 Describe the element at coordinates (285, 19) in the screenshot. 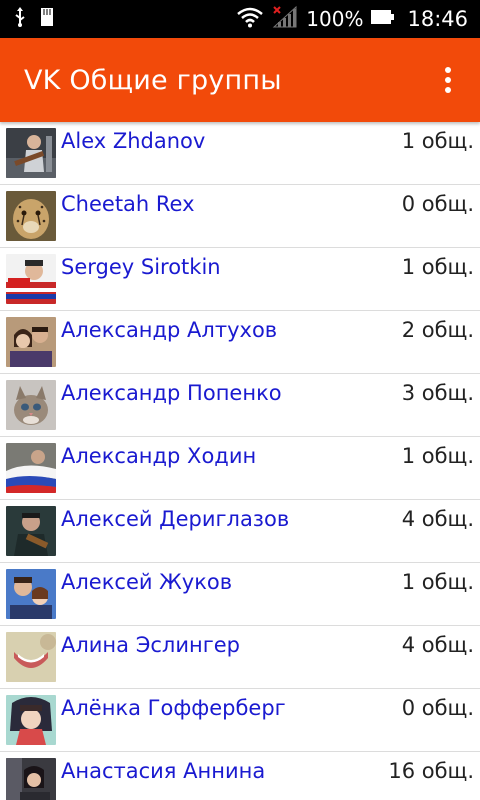

I see `signal-no-sim-icon` at that location.